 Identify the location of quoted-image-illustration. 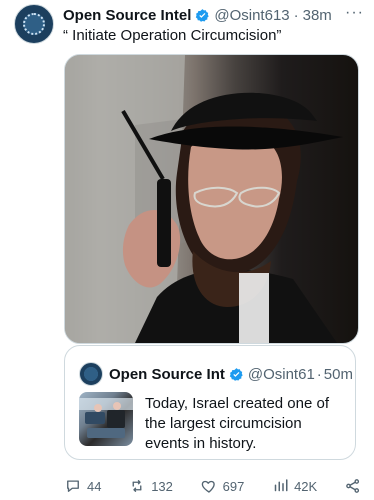
(106, 418).